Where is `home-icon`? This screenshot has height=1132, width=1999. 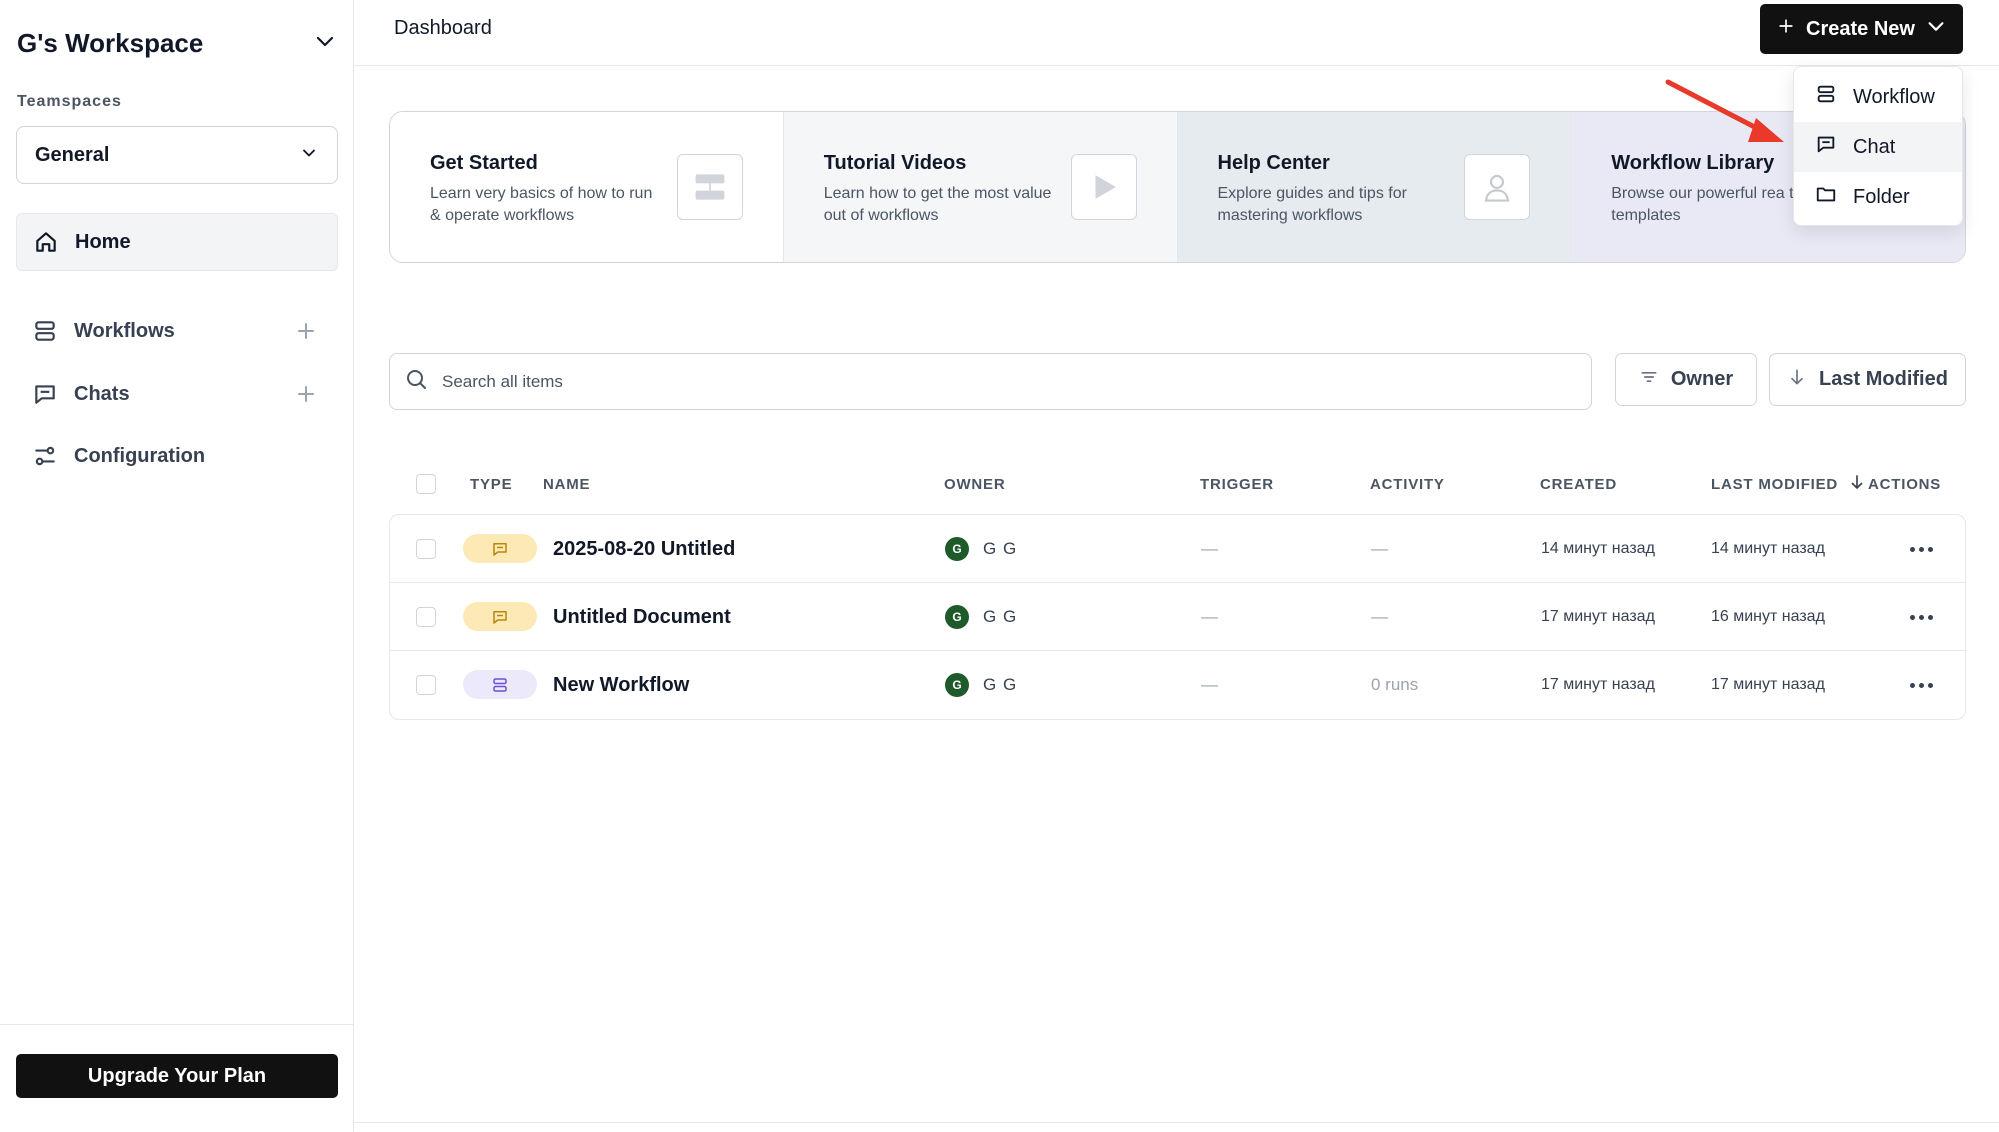 home-icon is located at coordinates (46, 242).